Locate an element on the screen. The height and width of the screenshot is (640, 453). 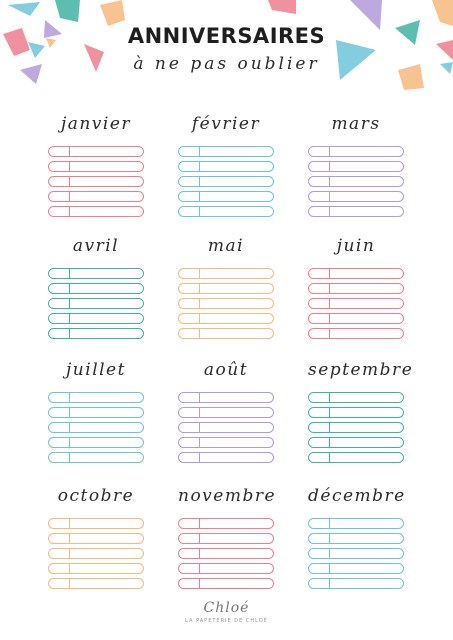
month-block: juin is located at coordinates (356, 288).